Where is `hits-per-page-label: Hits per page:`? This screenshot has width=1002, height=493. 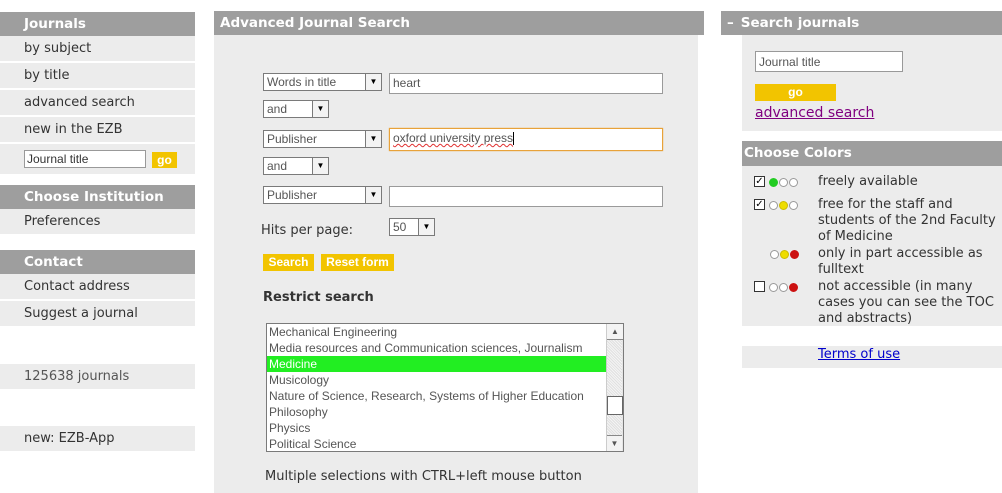
hits-per-page-label: Hits per page: is located at coordinates (307, 230).